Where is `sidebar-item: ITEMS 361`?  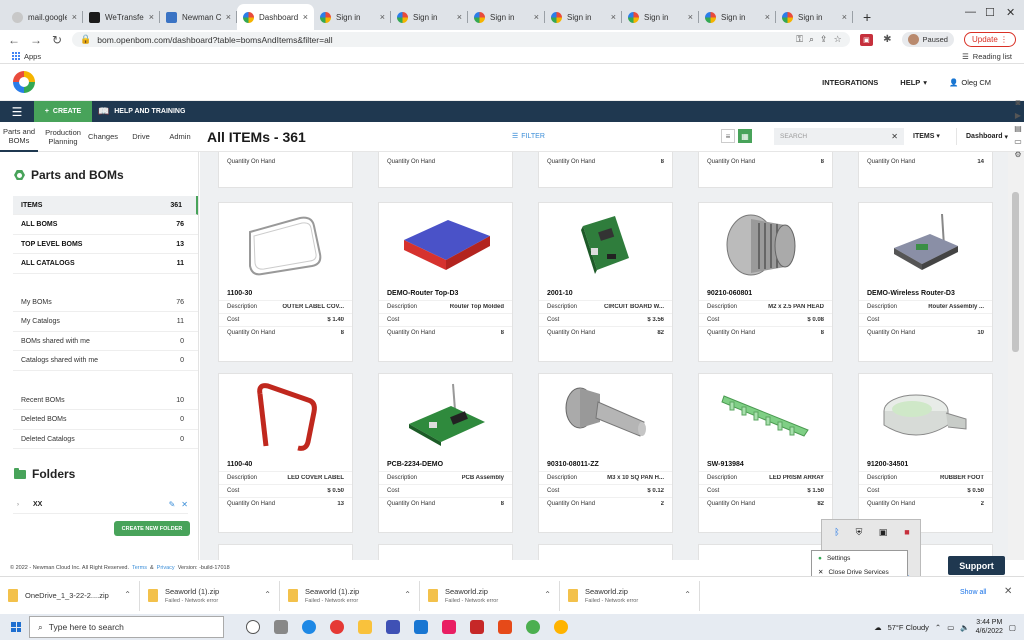 sidebar-item: ITEMS 361 is located at coordinates (105, 205).